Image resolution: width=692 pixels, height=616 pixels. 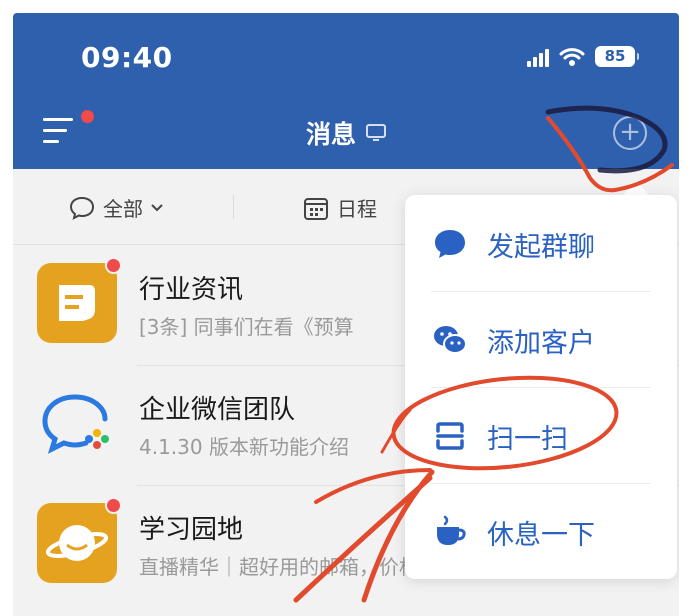 I want to click on signal-icon, so click(x=538, y=57).